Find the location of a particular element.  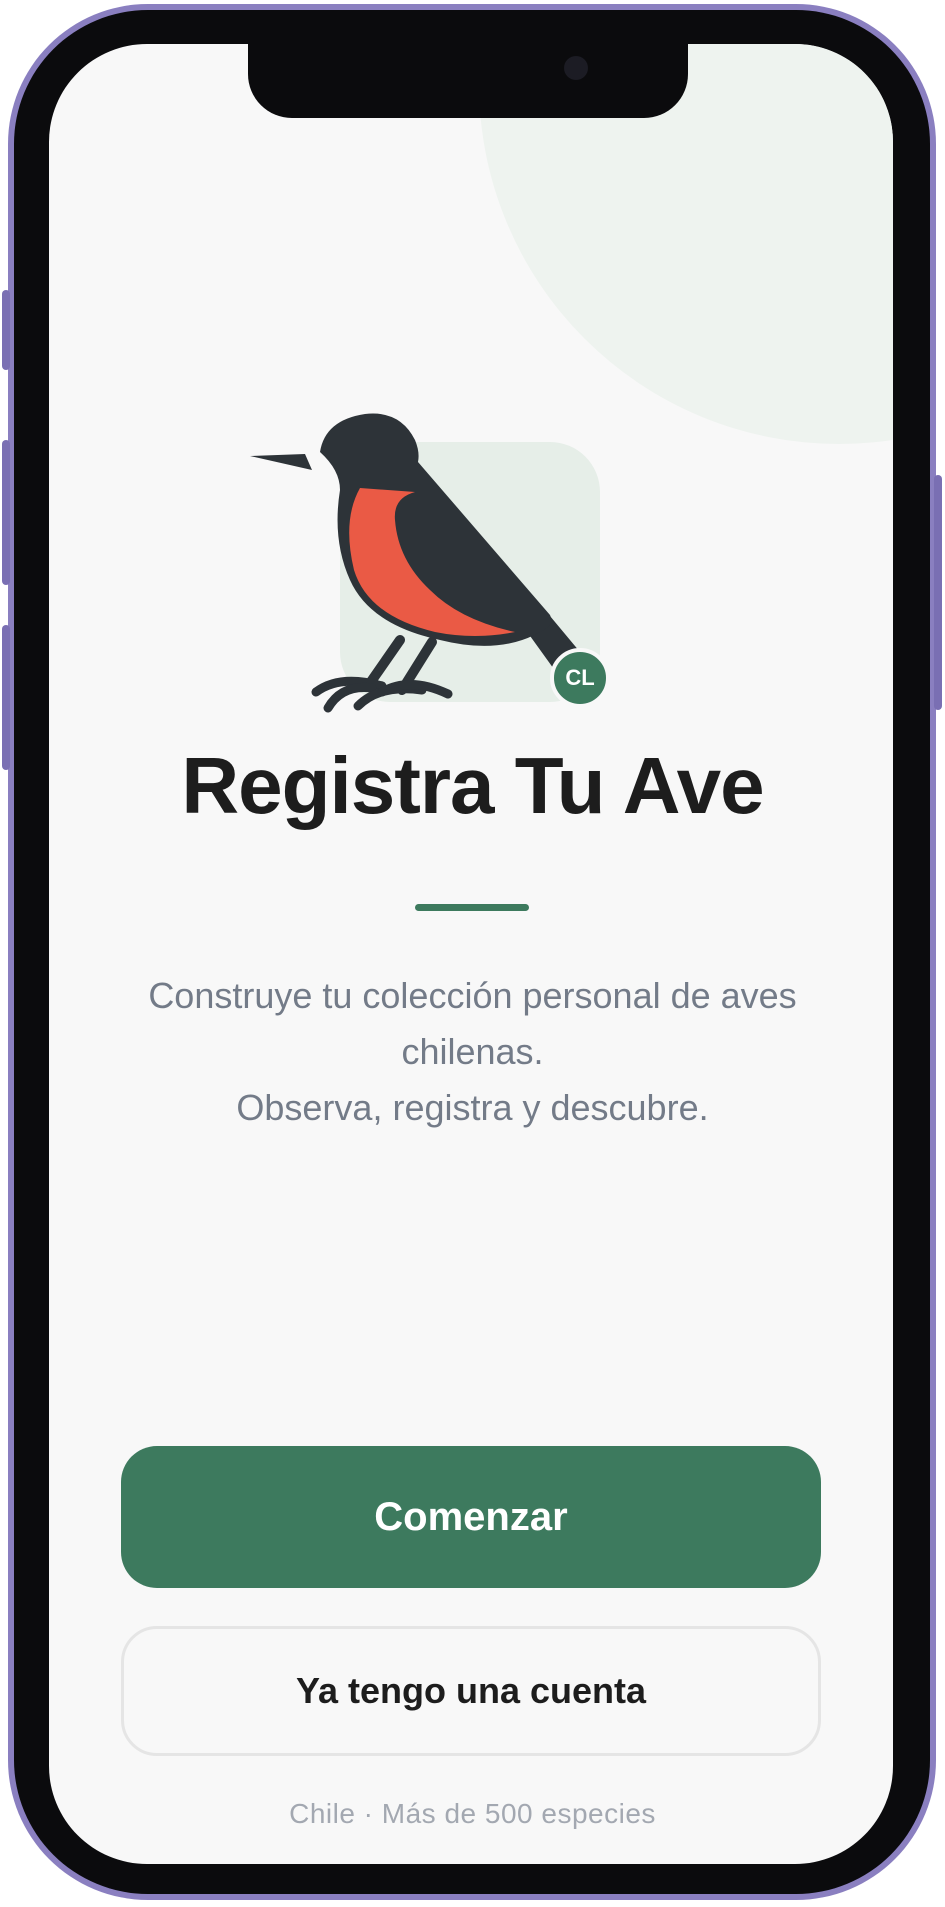

description-line-2: Observa, registra y descubre. is located at coordinates (472, 1107).